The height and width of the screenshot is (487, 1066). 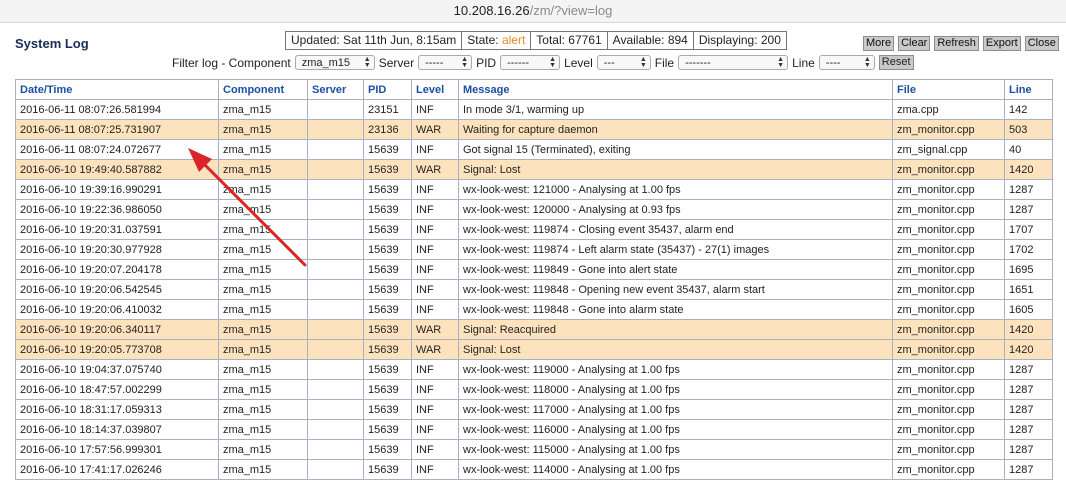 What do you see at coordinates (948, 89) in the screenshot?
I see `column-header-file: File` at bounding box center [948, 89].